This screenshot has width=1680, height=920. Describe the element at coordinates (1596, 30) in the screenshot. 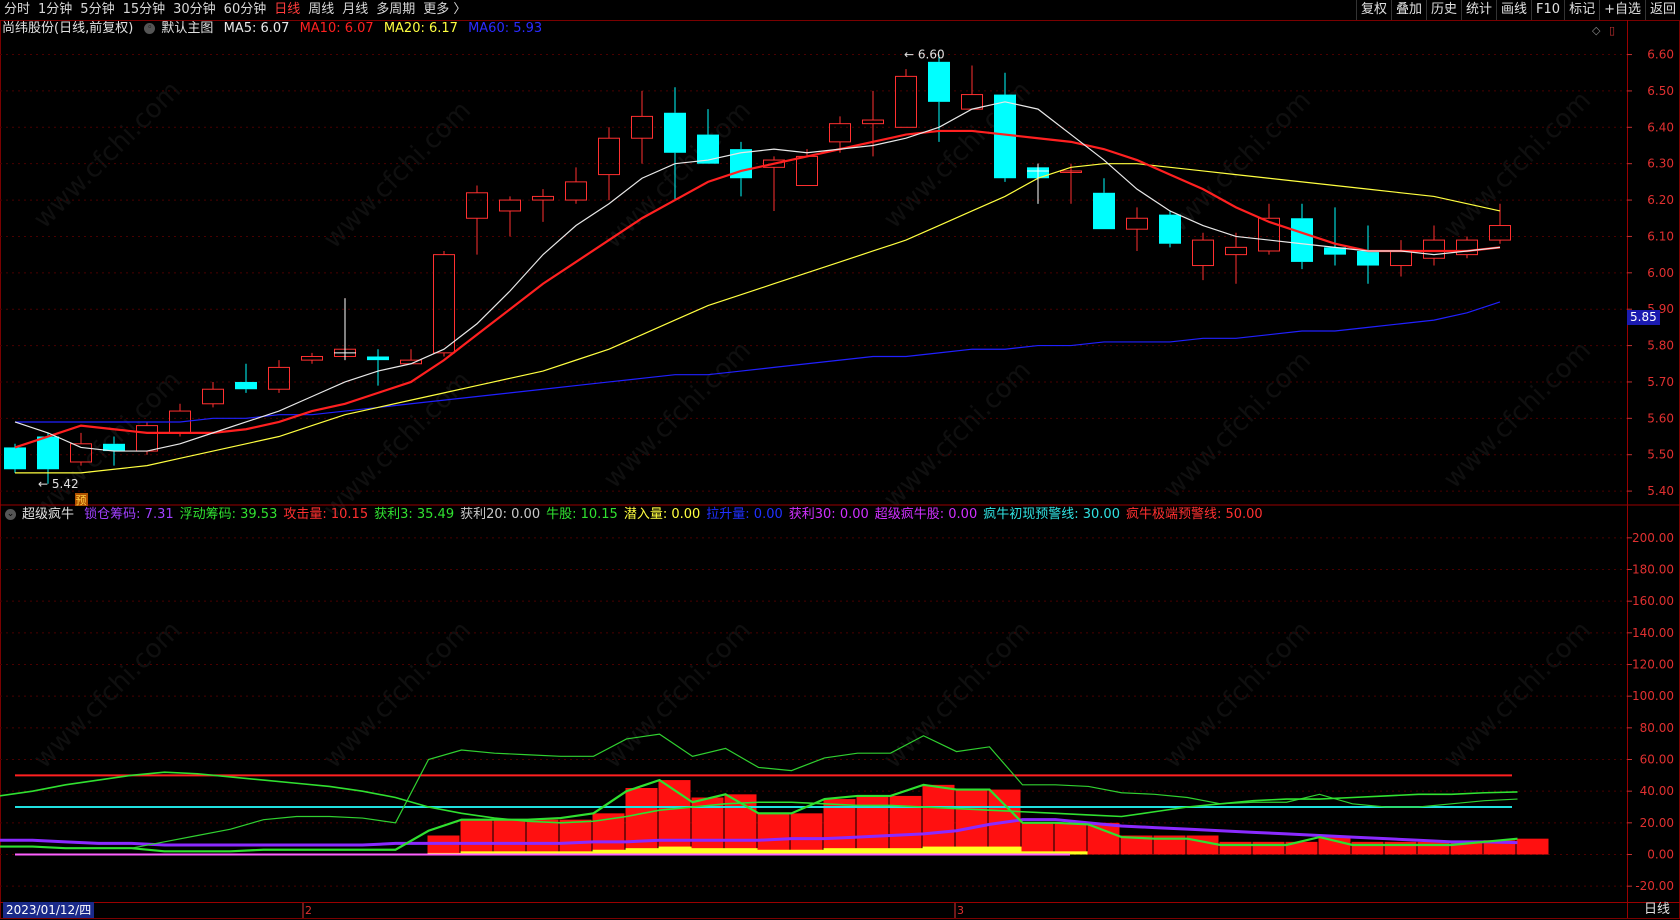

I see `diamond-icon: ◇` at that location.